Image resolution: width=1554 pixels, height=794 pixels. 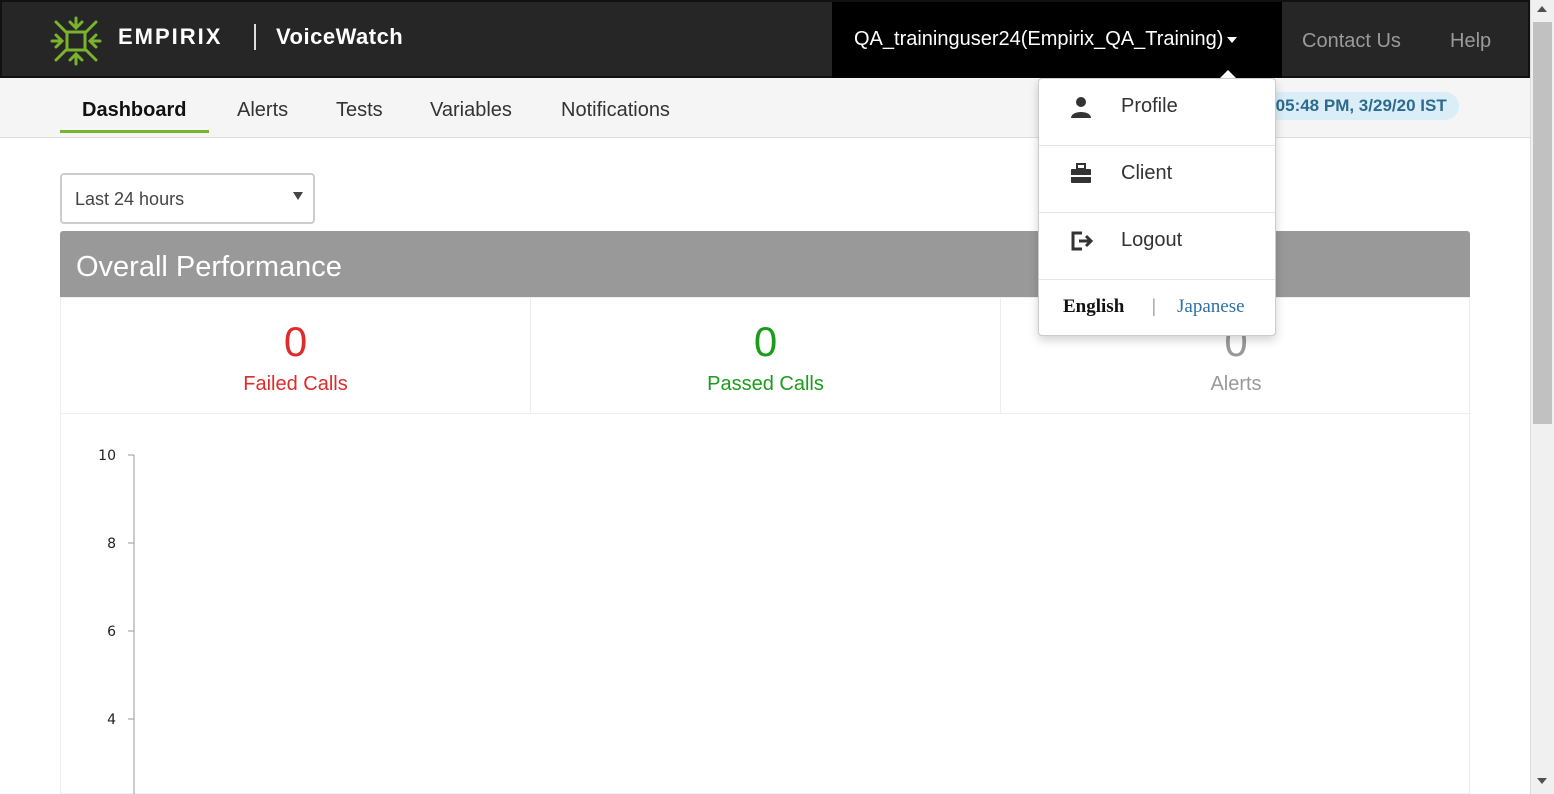 What do you see at coordinates (1236, 384) in the screenshot?
I see `alerts-label: Alerts` at bounding box center [1236, 384].